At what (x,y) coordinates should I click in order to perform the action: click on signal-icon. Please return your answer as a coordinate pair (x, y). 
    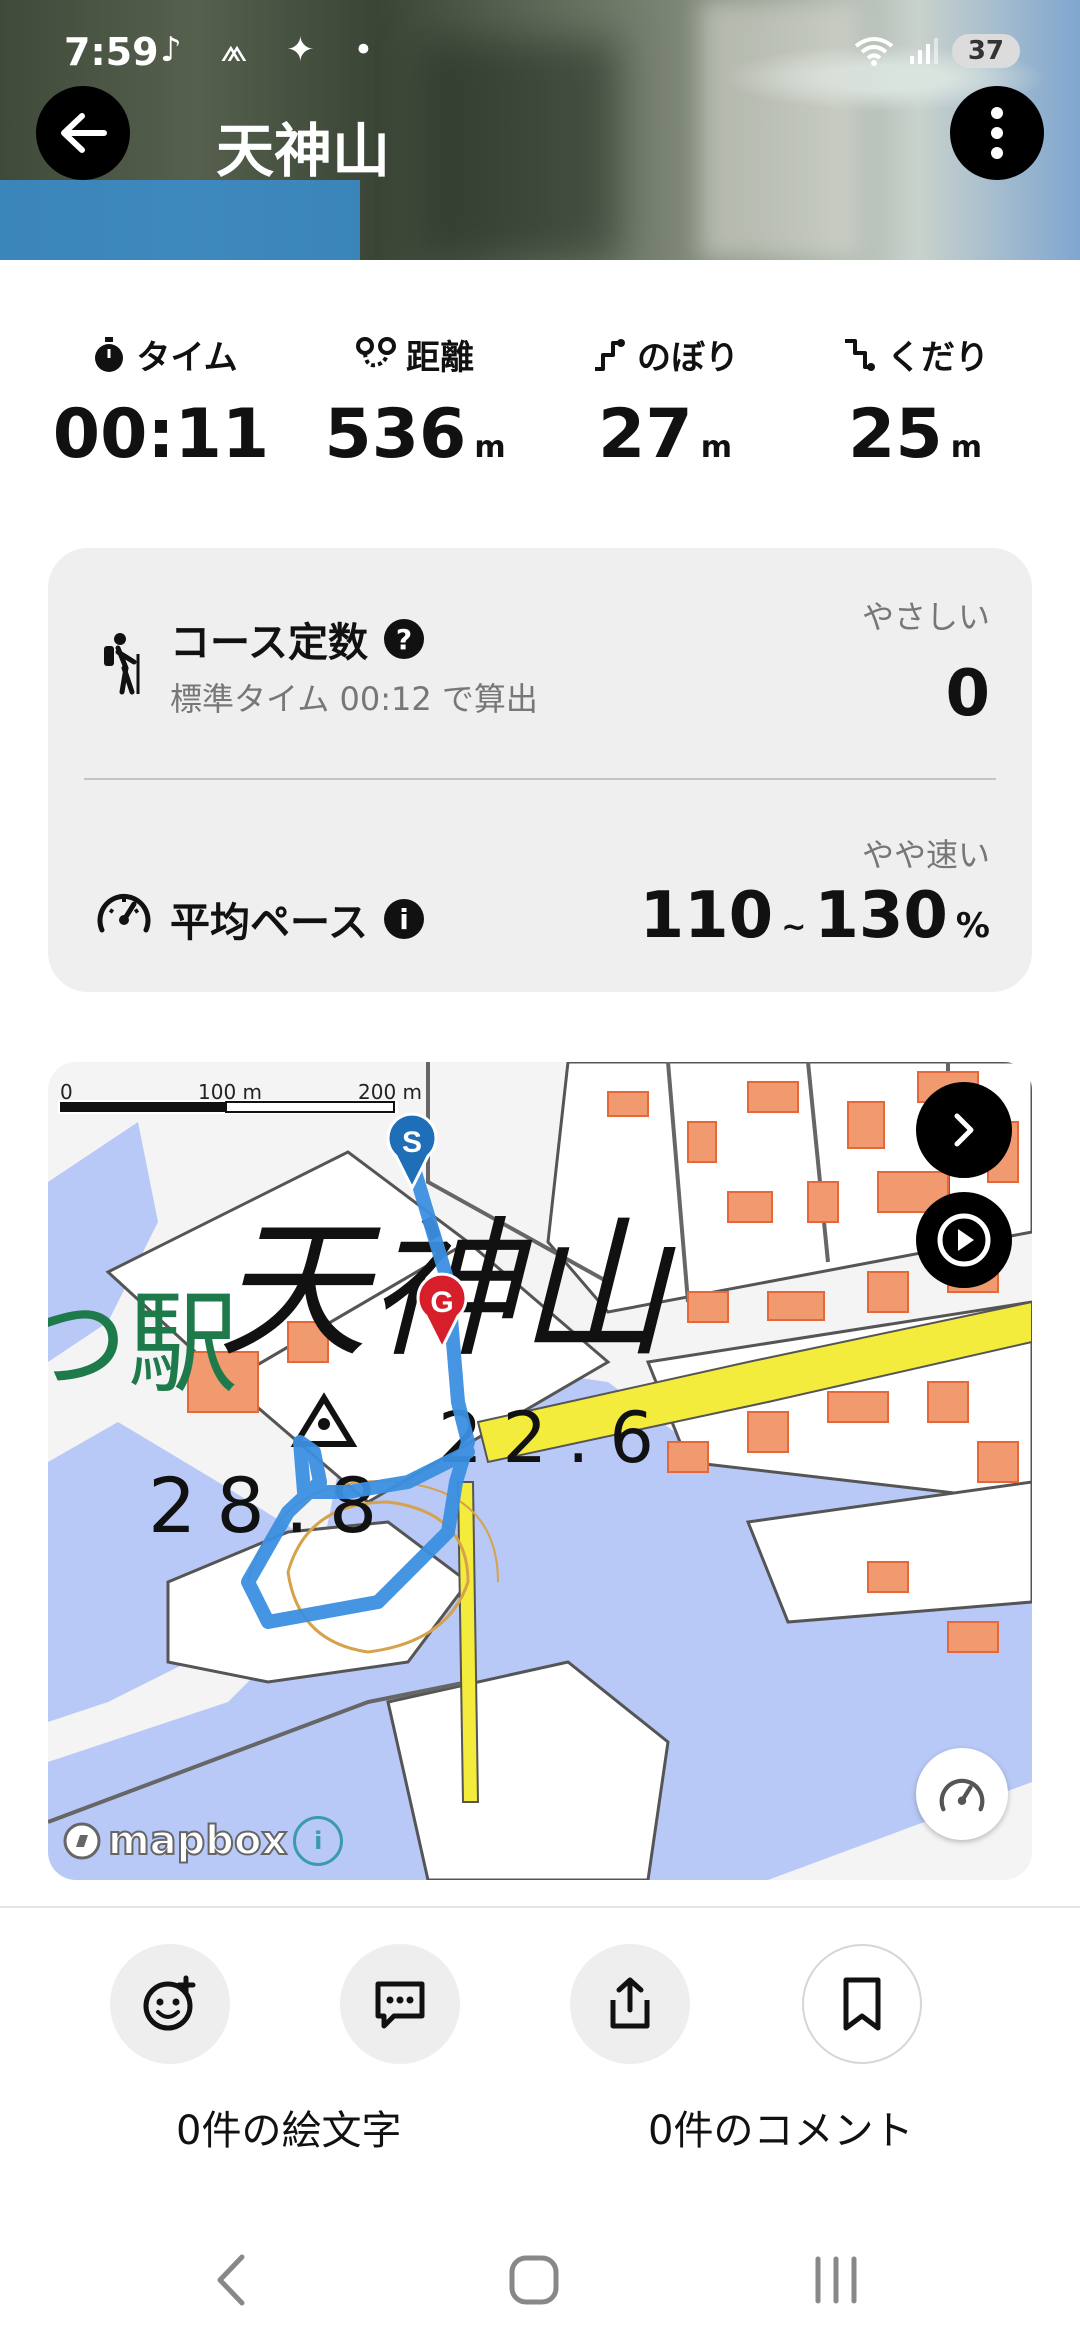
    Looking at the image, I should click on (923, 51).